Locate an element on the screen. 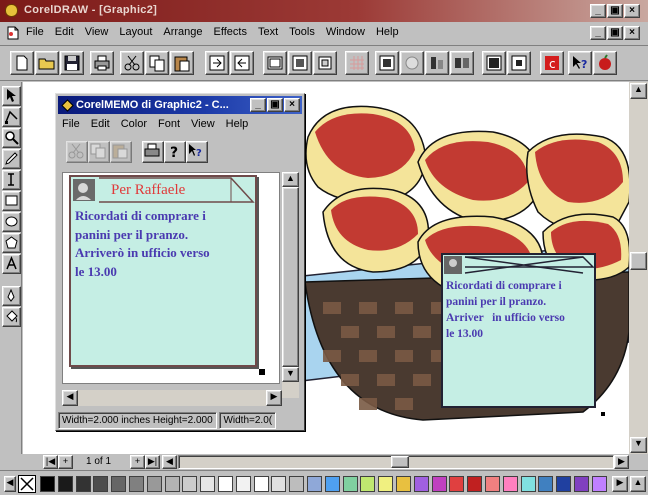 The image size is (648, 495). memo-help-icon: ? is located at coordinates (175, 152).